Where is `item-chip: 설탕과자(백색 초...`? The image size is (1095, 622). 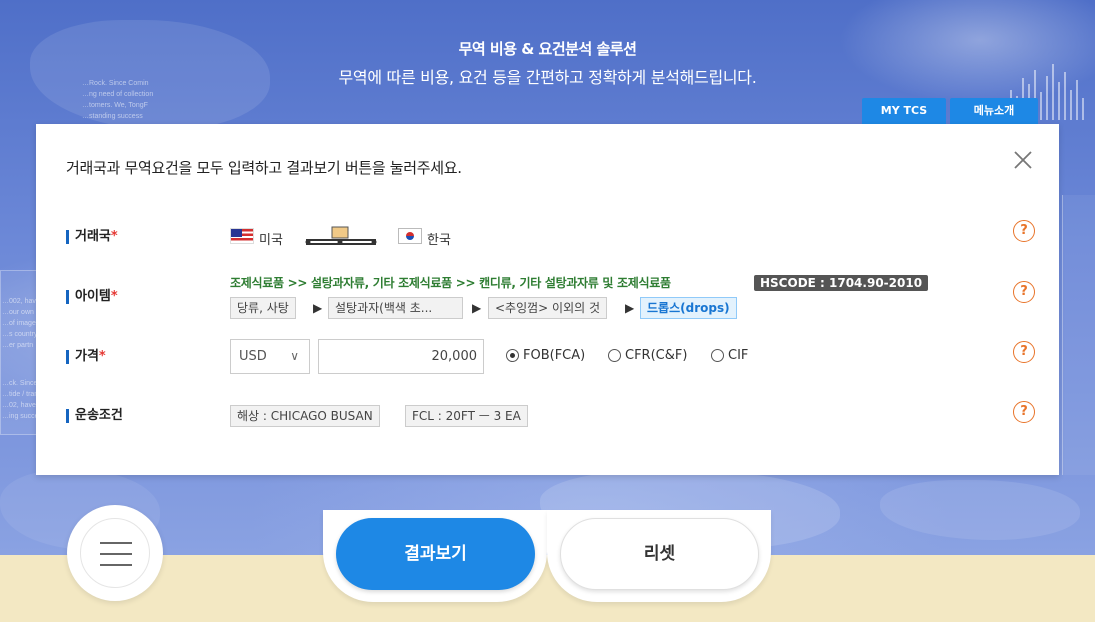
item-chip: 설탕과자(백색 초... is located at coordinates (395, 308).